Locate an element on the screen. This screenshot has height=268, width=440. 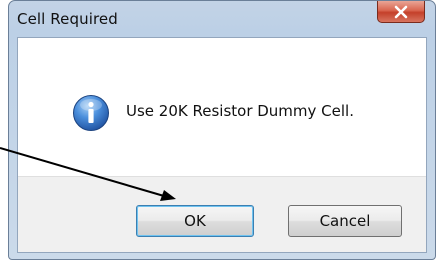
dialog-message: Use 20K Resistor Dummy Cell. is located at coordinates (240, 111).